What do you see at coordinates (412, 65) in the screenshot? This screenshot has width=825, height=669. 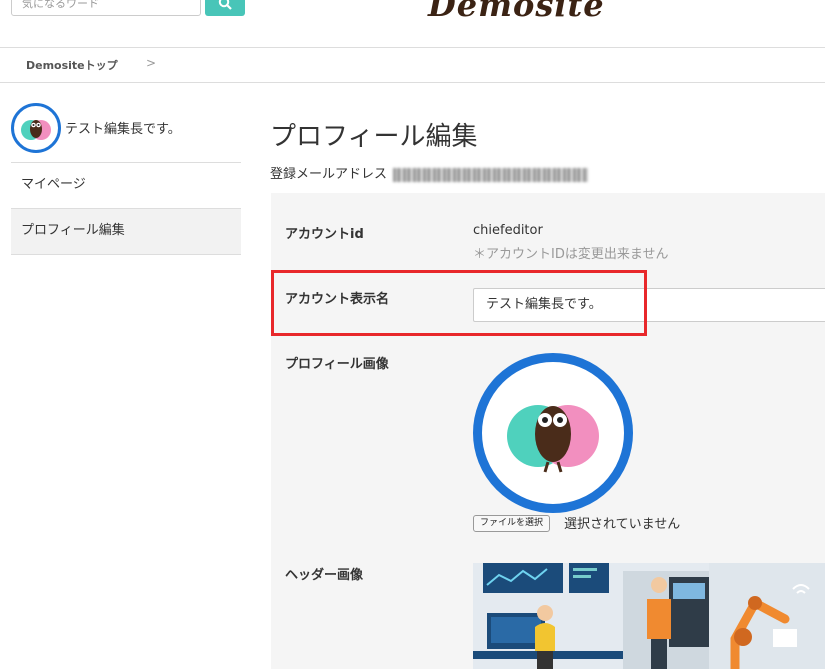 I see `breadcrumb: Demositeトップ >` at bounding box center [412, 65].